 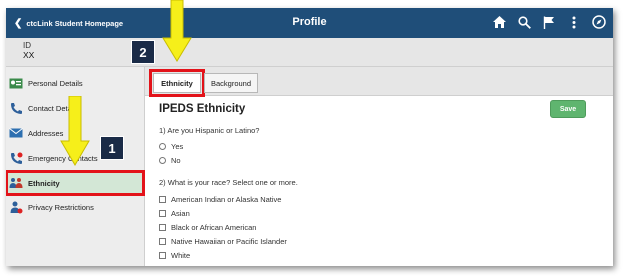 I want to click on save-button: Save, so click(x=568, y=109).